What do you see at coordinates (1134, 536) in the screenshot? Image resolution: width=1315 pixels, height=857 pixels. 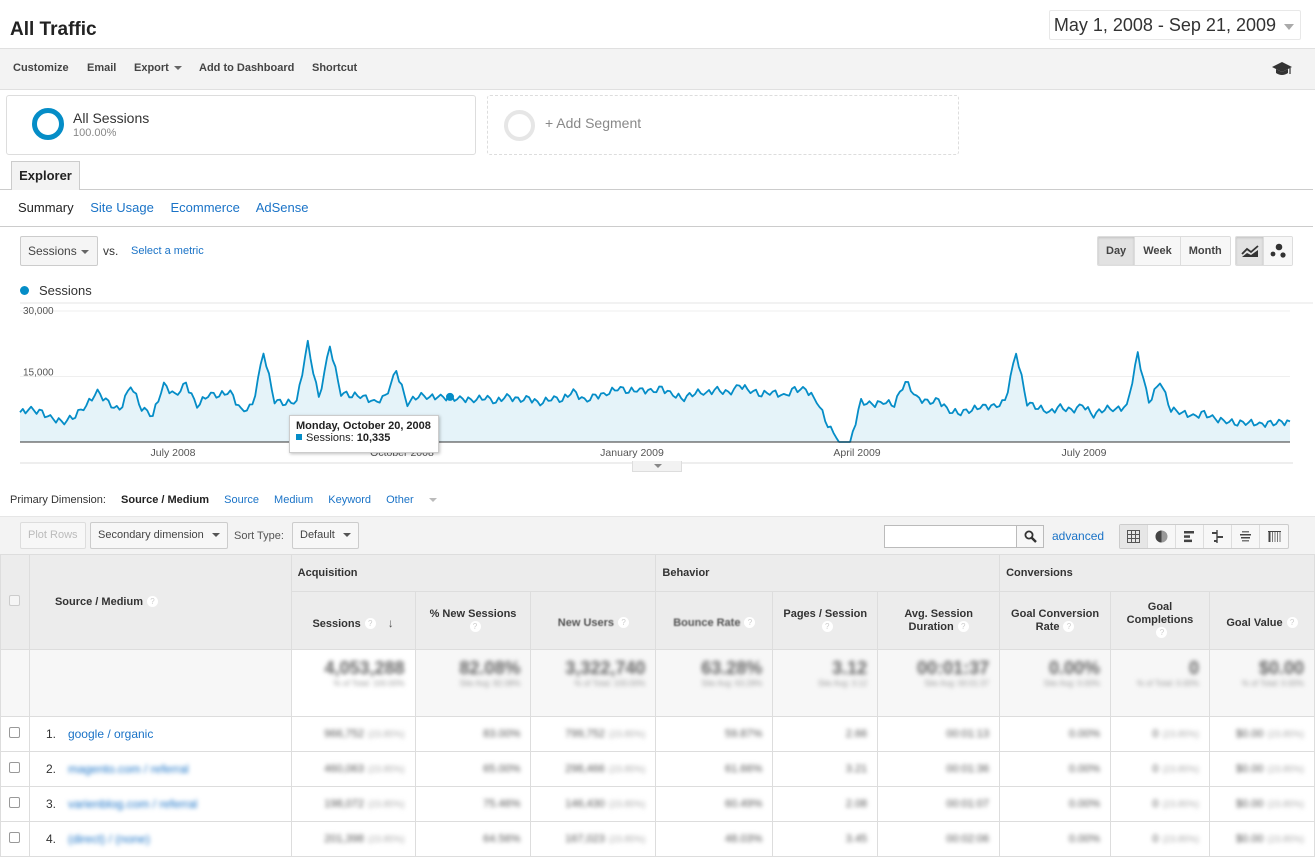 I see `table-view-button` at bounding box center [1134, 536].